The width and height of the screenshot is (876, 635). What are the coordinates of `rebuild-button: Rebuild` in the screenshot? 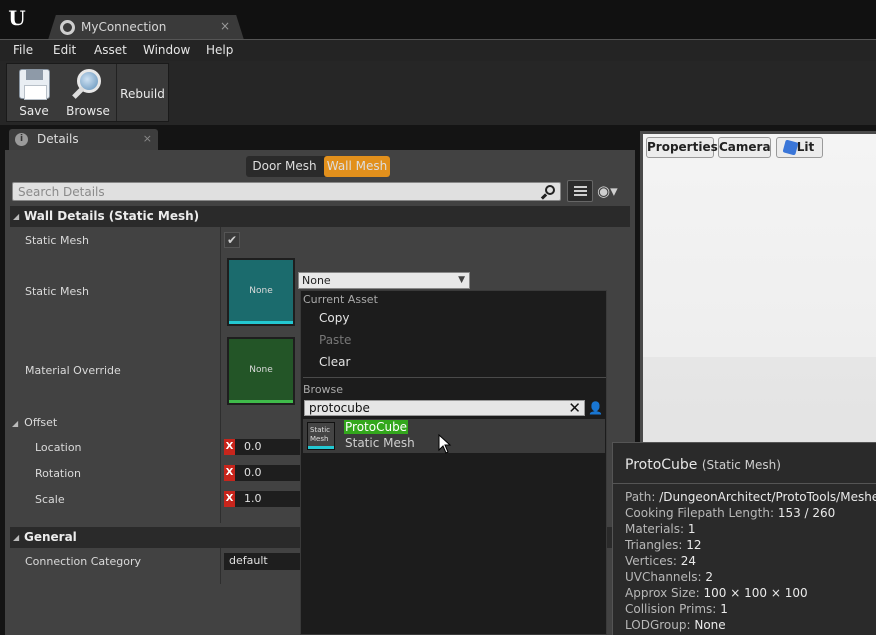 It's located at (142, 92).